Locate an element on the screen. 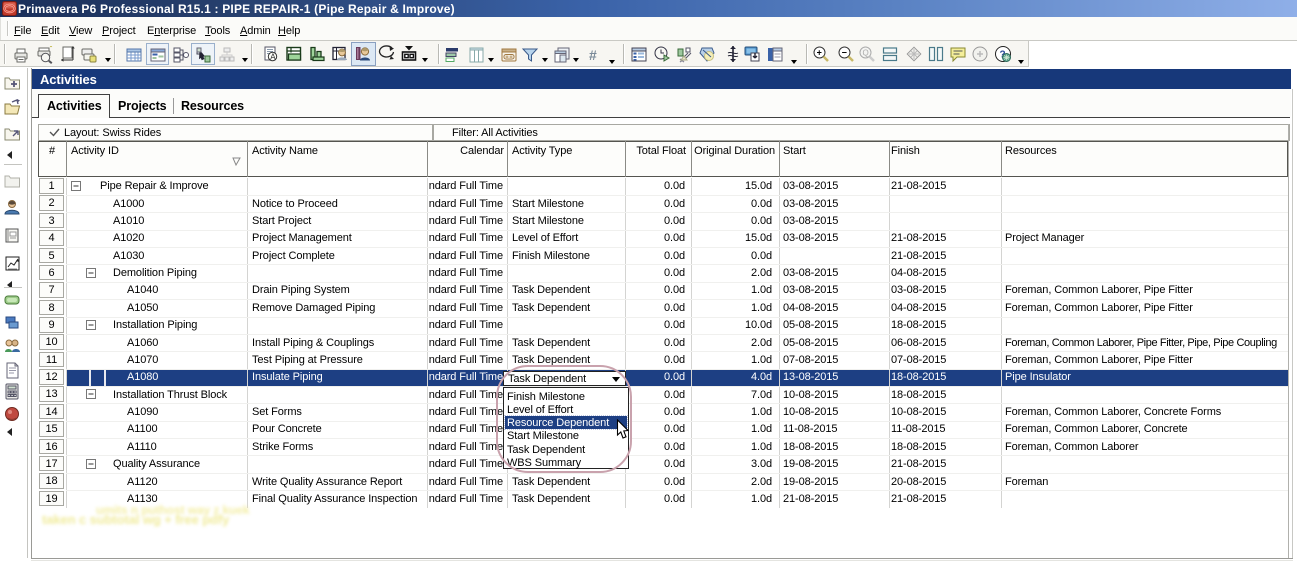 This screenshot has width=1297, height=569. svg-text: A is located at coordinates (273, 56).